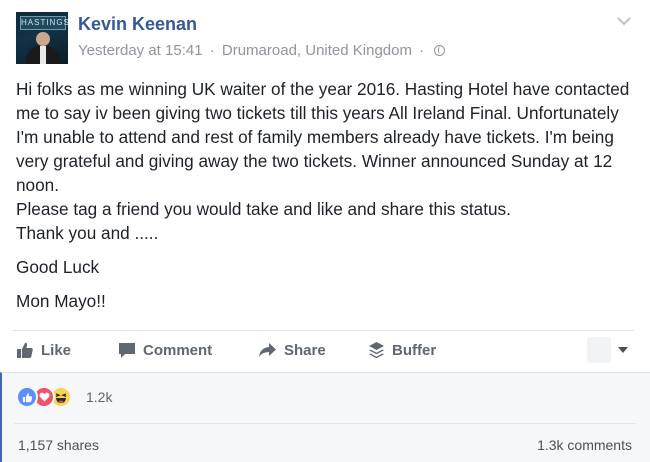  What do you see at coordinates (127, 350) in the screenshot?
I see `comment-icon` at bounding box center [127, 350].